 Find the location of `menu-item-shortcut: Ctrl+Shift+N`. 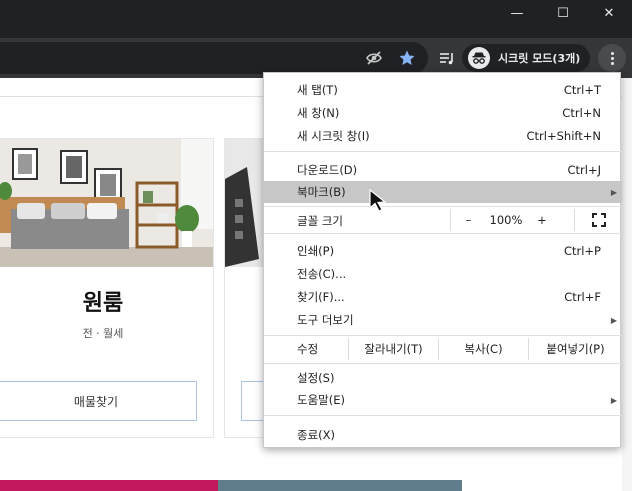

menu-item-shortcut: Ctrl+Shift+N is located at coordinates (563, 136).